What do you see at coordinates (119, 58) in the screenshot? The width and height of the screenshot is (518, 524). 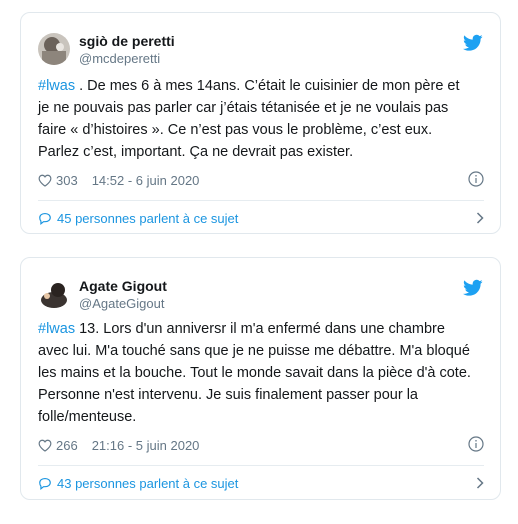 I see `author-handle: @mcdeperetti` at bounding box center [119, 58].